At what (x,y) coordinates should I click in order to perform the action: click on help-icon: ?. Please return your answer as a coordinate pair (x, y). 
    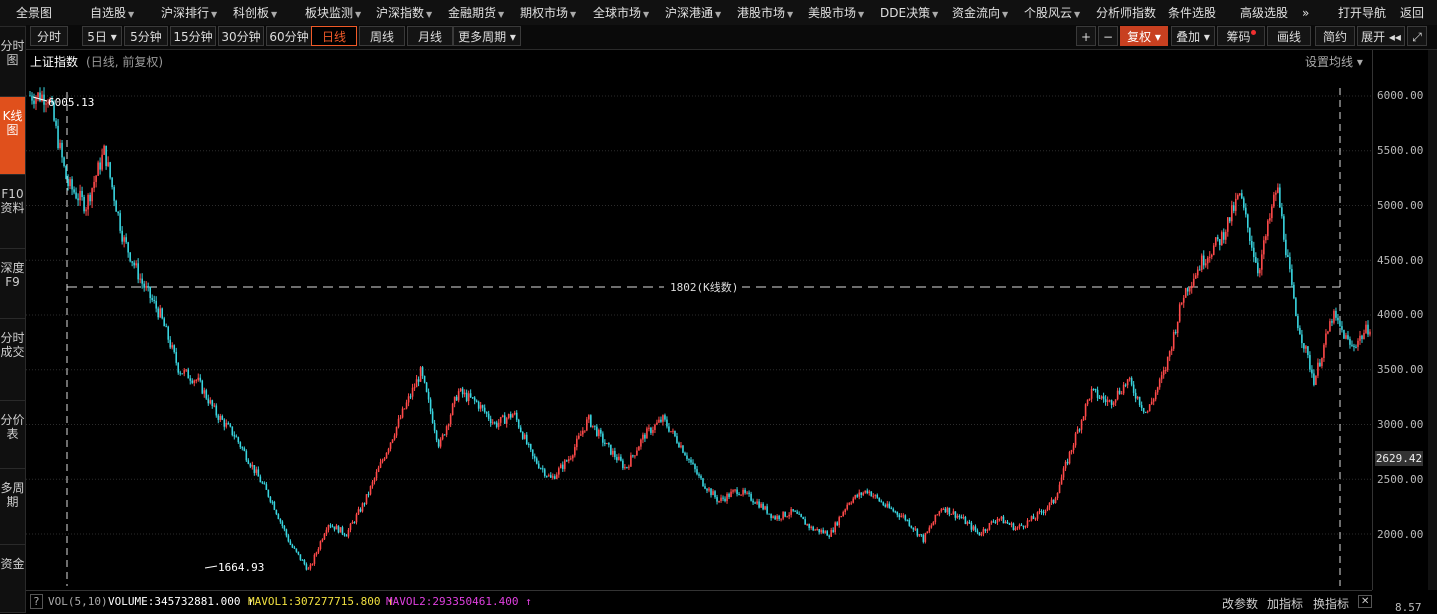
    Looking at the image, I should click on (36, 601).